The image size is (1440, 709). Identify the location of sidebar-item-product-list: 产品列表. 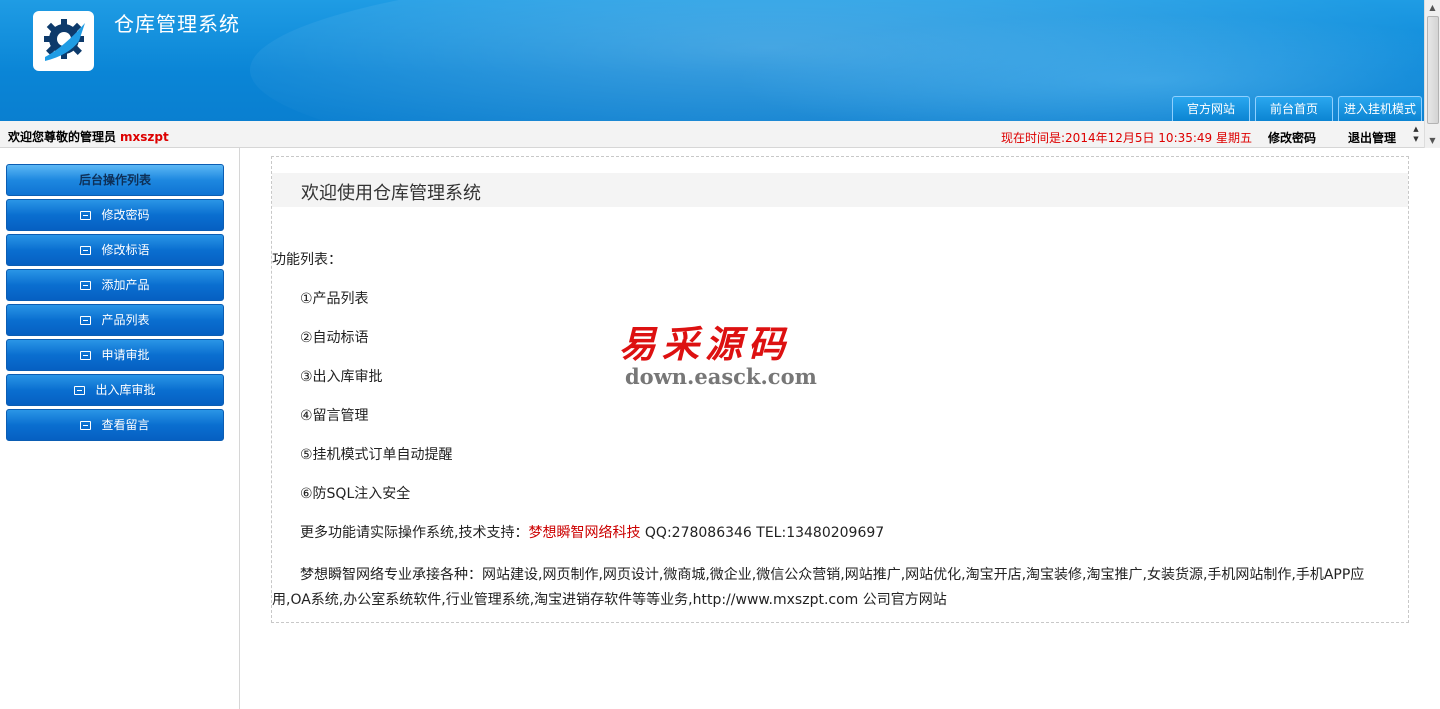
(115, 320).